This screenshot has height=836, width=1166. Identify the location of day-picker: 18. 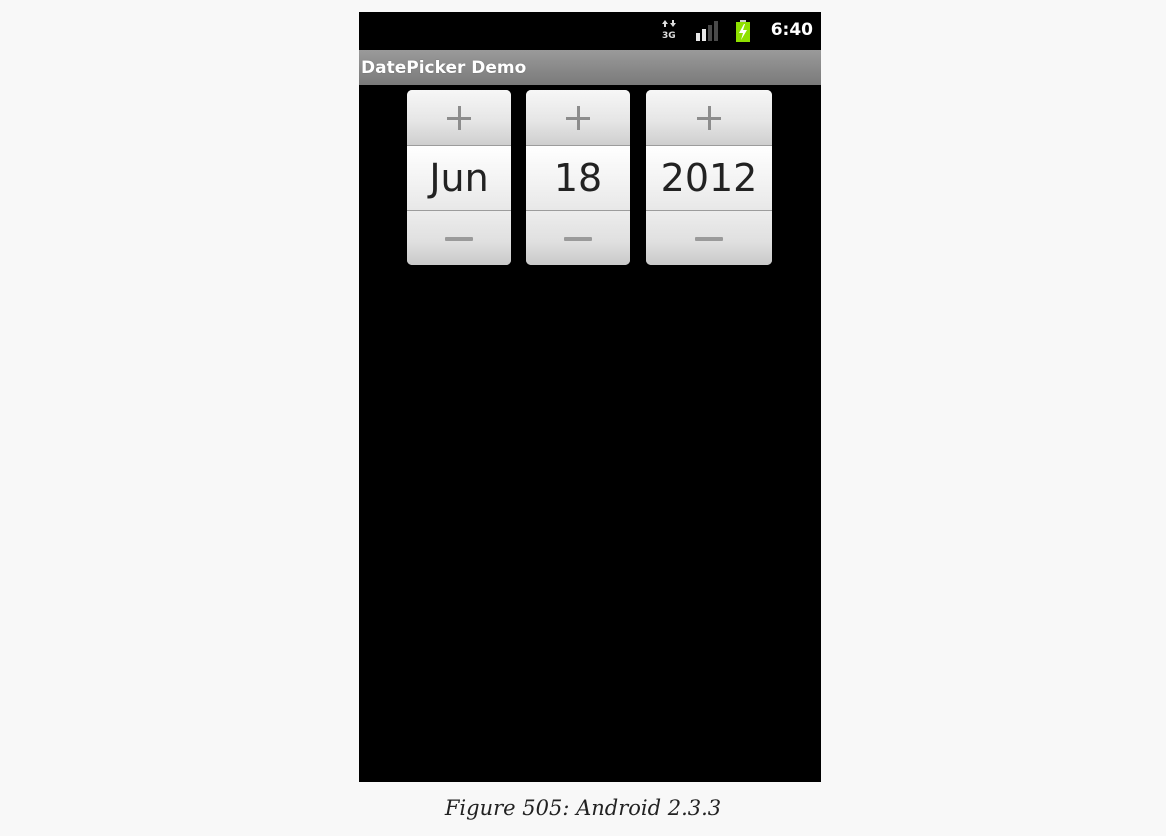
(578, 177).